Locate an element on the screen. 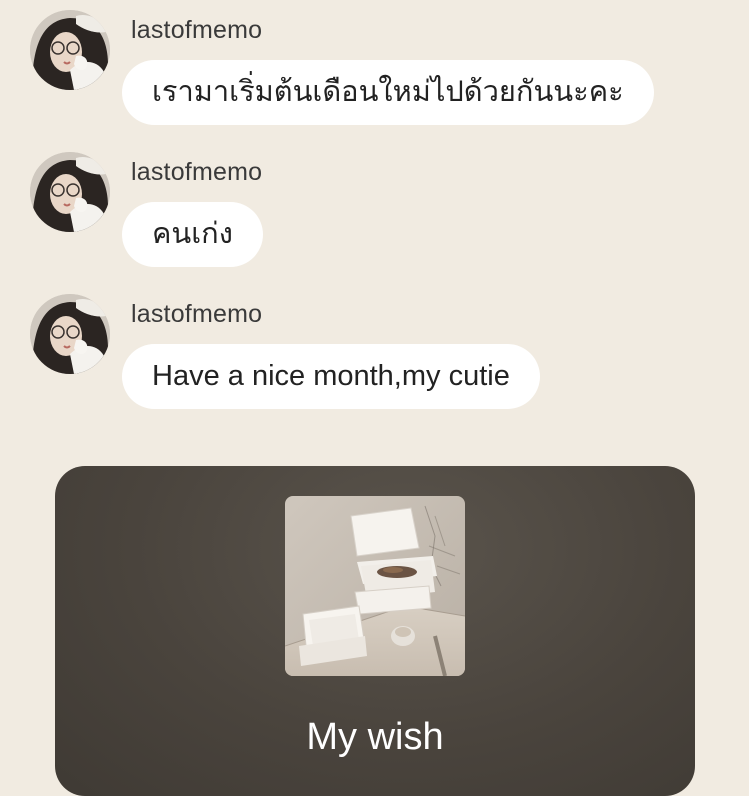 The image size is (749, 796). card-photo is located at coordinates (375, 586).